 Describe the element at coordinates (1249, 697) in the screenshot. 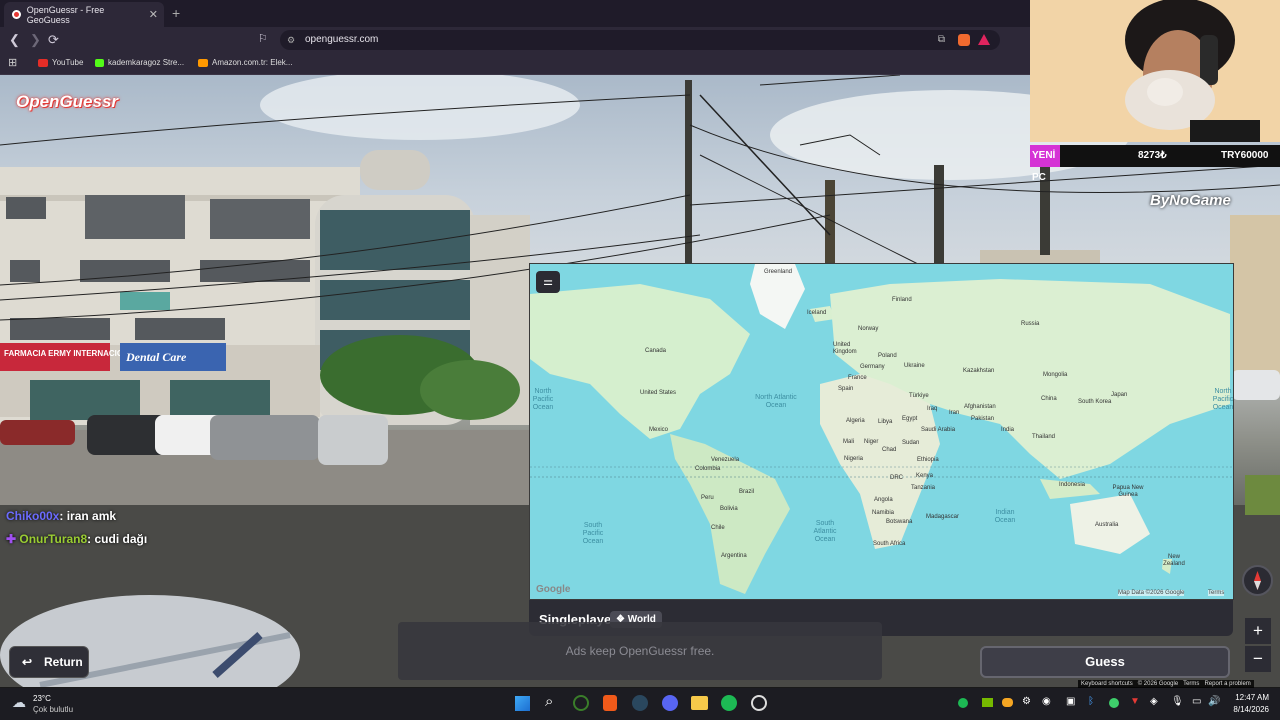

I see `clock-time: 12:47 AM` at that location.